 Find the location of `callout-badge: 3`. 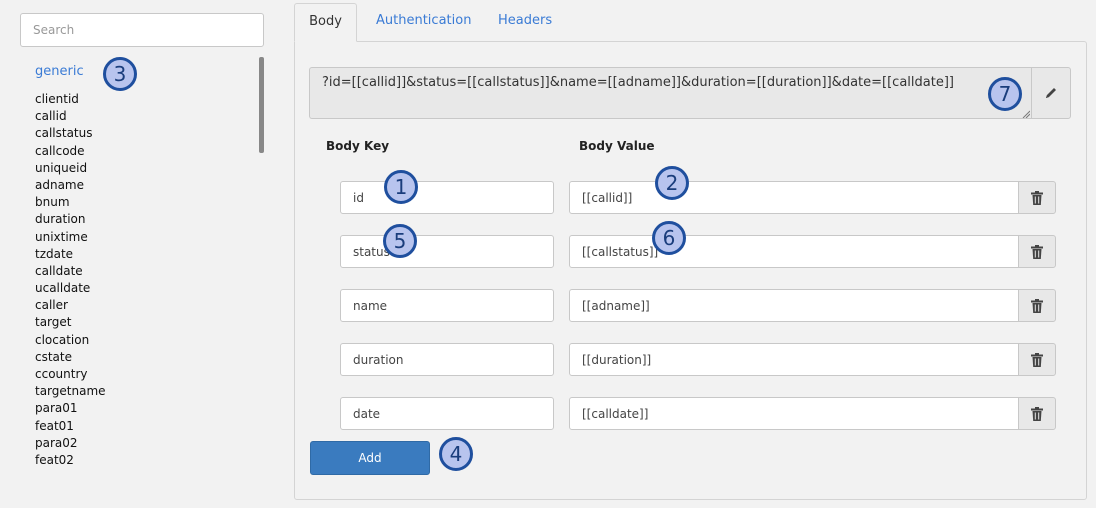

callout-badge: 3 is located at coordinates (120, 74).